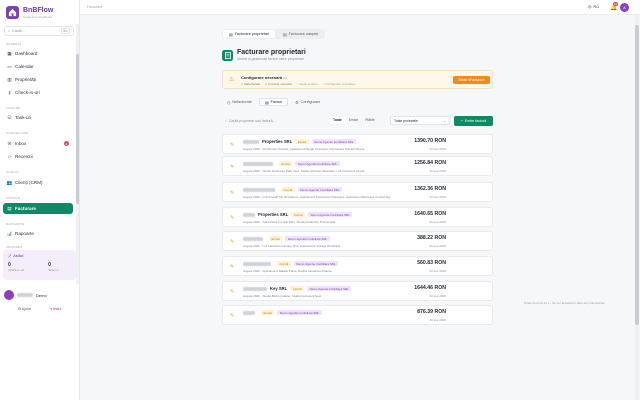 Image resolution: width=640 pixels, height=400 pixels. What do you see at coordinates (307, 102) in the screenshot?
I see `tab-configuration: ⚙ Configurare` at bounding box center [307, 102].